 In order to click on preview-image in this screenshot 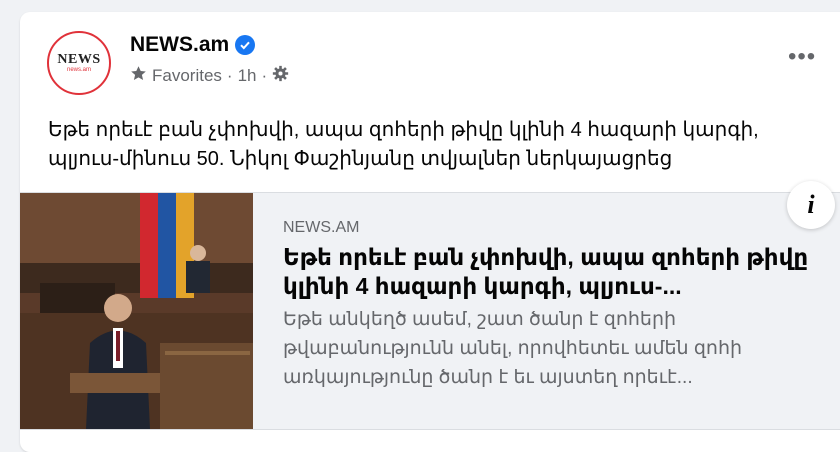, I will do `click(136, 311)`.